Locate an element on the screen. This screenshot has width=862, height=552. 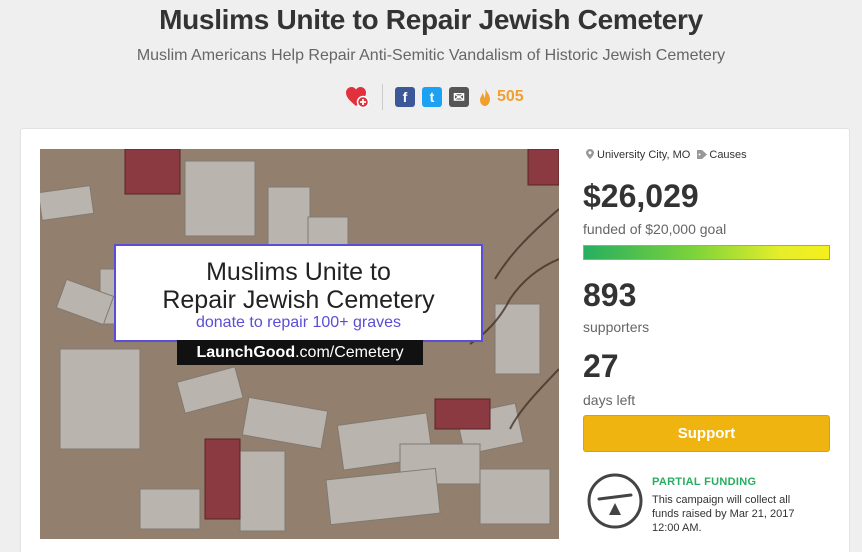
category-link: Causes is located at coordinates (727, 155).